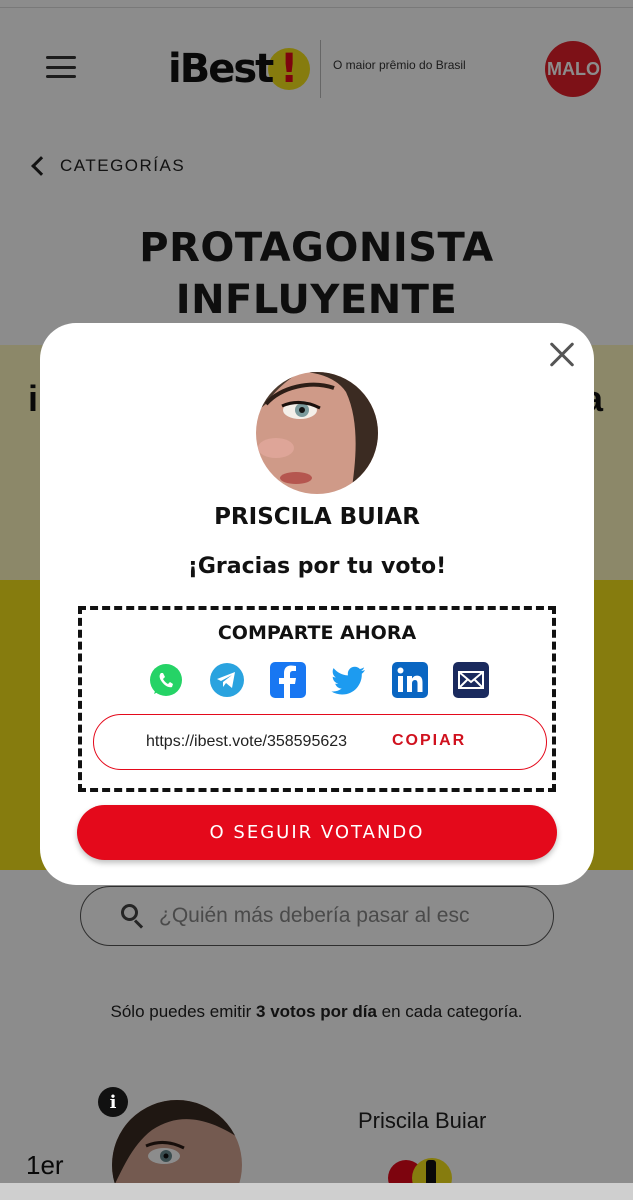 This screenshot has height=1200, width=633. What do you see at coordinates (410, 680) in the screenshot?
I see `linkedin-icon` at bounding box center [410, 680].